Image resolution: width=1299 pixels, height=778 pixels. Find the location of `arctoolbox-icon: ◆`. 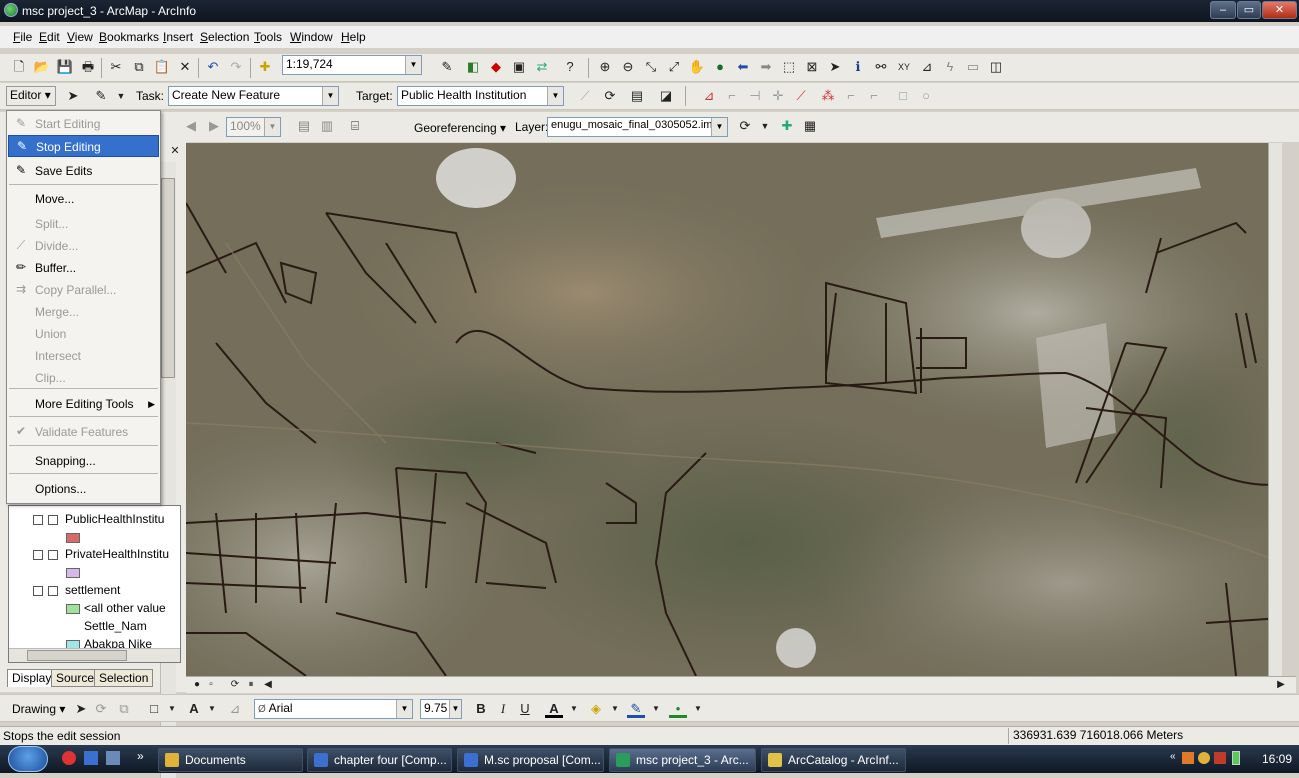

arctoolbox-icon: ◆ is located at coordinates (496, 67).